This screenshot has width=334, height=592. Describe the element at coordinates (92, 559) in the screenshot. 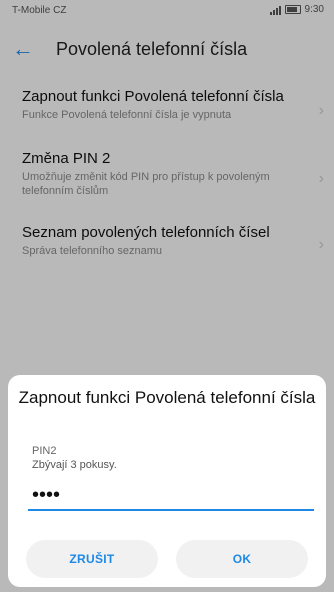

I see `cancel-button: ZRUŠIT` at that location.